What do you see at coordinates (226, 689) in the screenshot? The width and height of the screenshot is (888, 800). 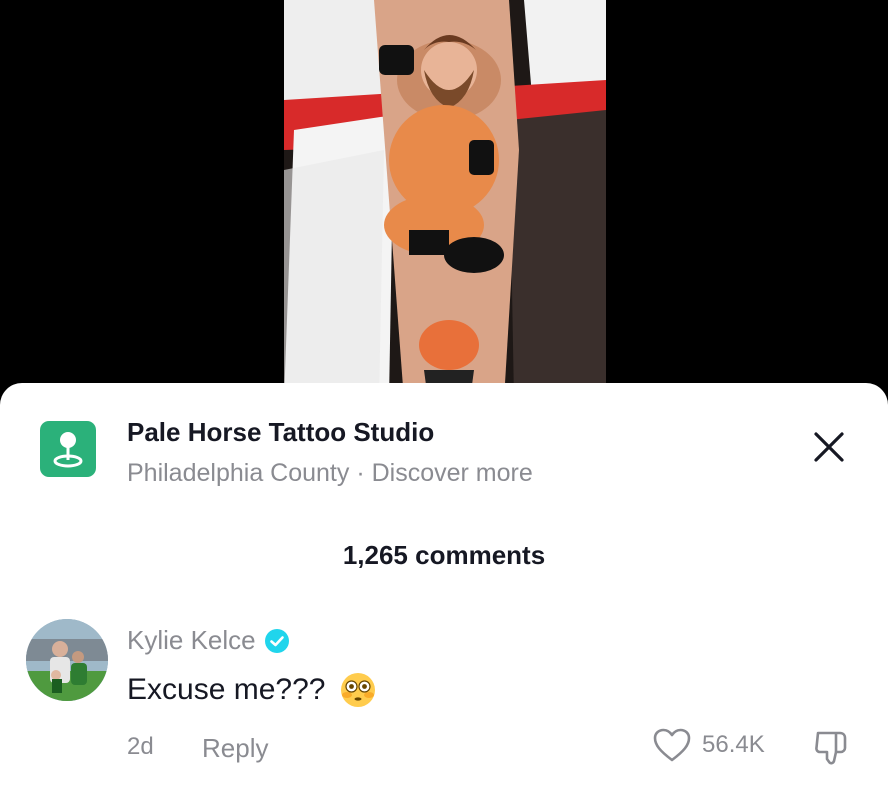 I see `comment-body: Excuse me???` at bounding box center [226, 689].